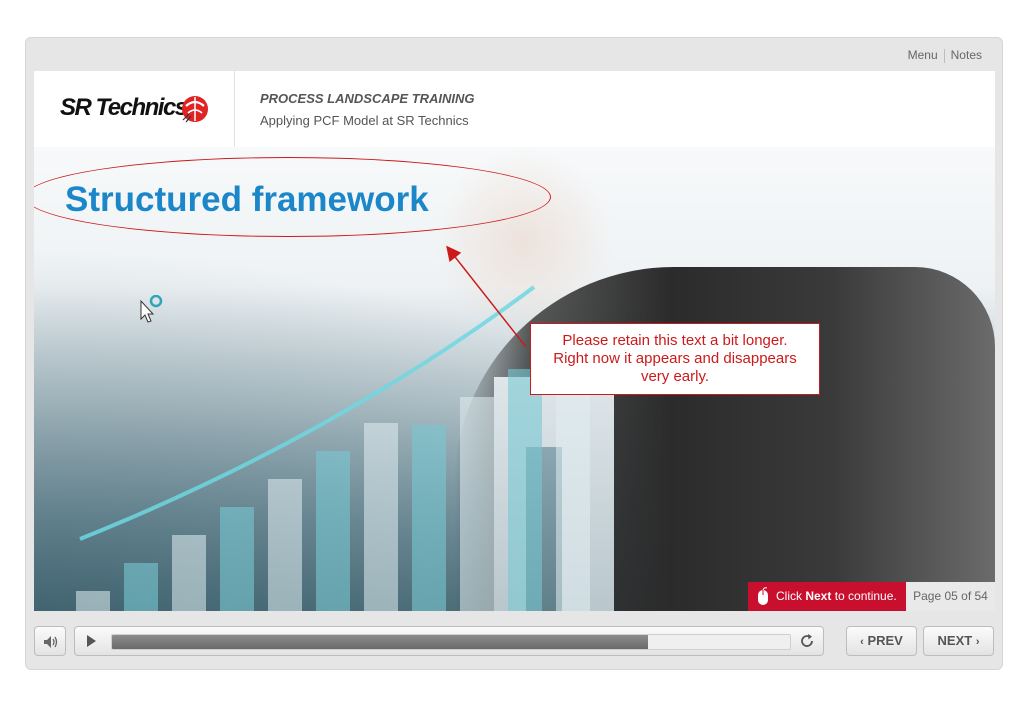 Image resolution: width=1020 pixels, height=705 pixels. What do you see at coordinates (950, 596) in the screenshot?
I see `page-indicator: Page 05 of 54` at bounding box center [950, 596].